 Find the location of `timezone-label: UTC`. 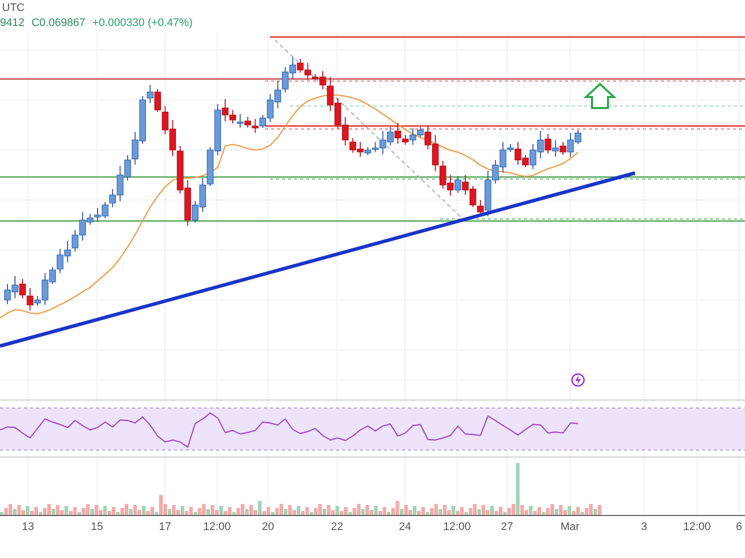

timezone-label: UTC is located at coordinates (13, 8).